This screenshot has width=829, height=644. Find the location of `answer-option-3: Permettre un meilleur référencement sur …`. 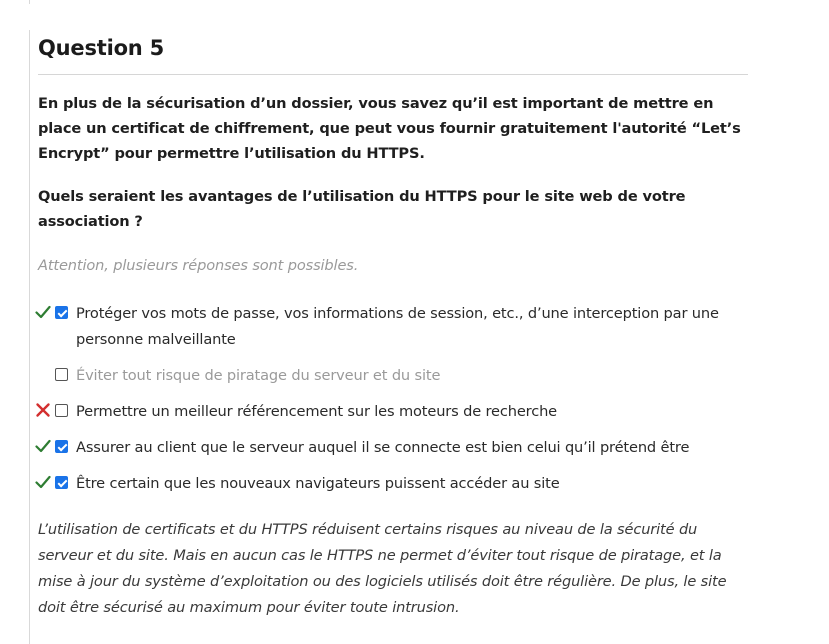

answer-option-3: Permettre un meilleur référencement sur … is located at coordinates (395, 412).